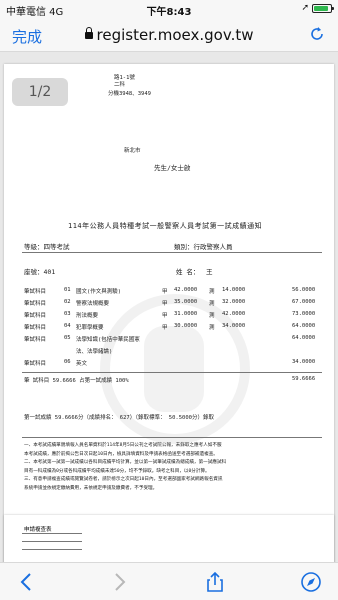 The width and height of the screenshot is (338, 600). What do you see at coordinates (40, 272) in the screenshot?
I see `seat-number: 座號：401` at bounding box center [40, 272].